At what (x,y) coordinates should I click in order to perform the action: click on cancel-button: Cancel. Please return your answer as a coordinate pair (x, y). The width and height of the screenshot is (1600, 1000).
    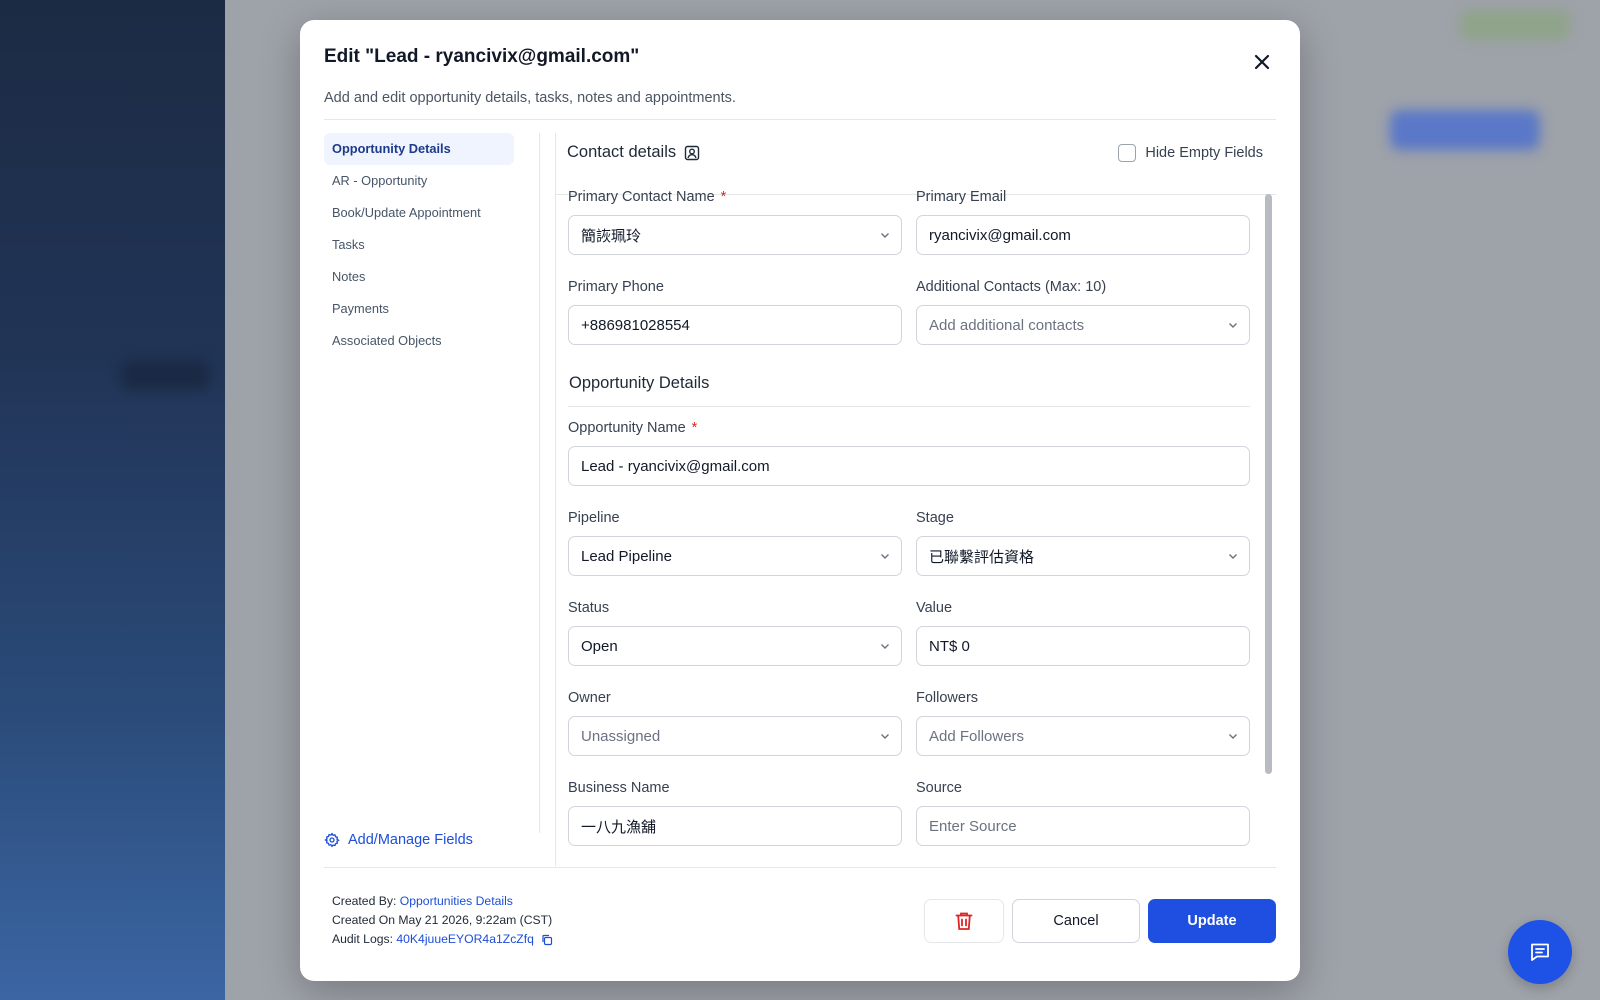
    Looking at the image, I should click on (1076, 921).